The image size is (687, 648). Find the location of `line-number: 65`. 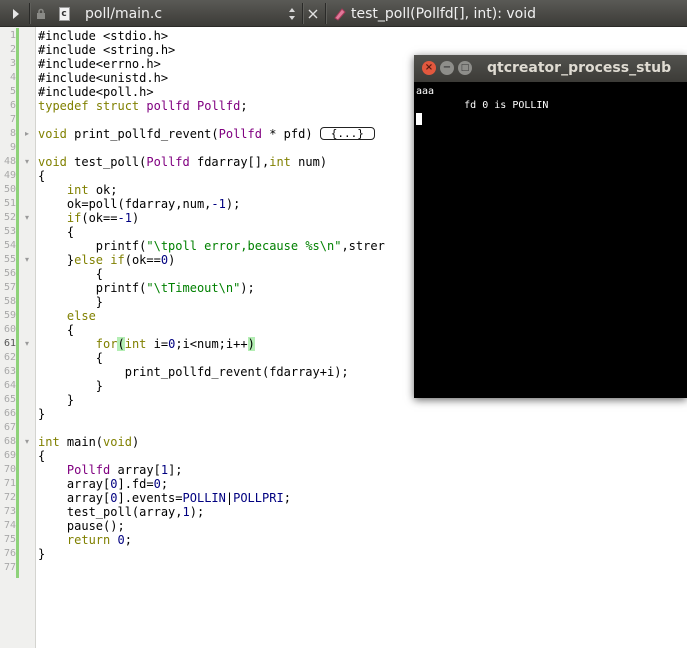

line-number: 65 is located at coordinates (9, 399).